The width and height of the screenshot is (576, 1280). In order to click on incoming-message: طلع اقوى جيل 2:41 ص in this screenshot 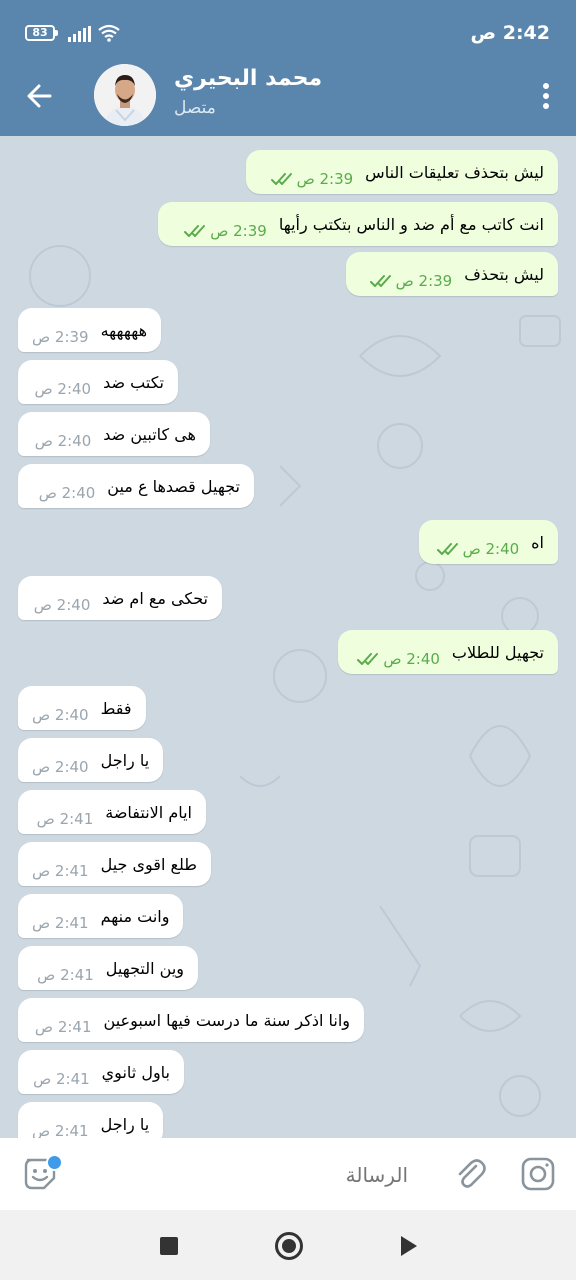, I will do `click(115, 864)`.